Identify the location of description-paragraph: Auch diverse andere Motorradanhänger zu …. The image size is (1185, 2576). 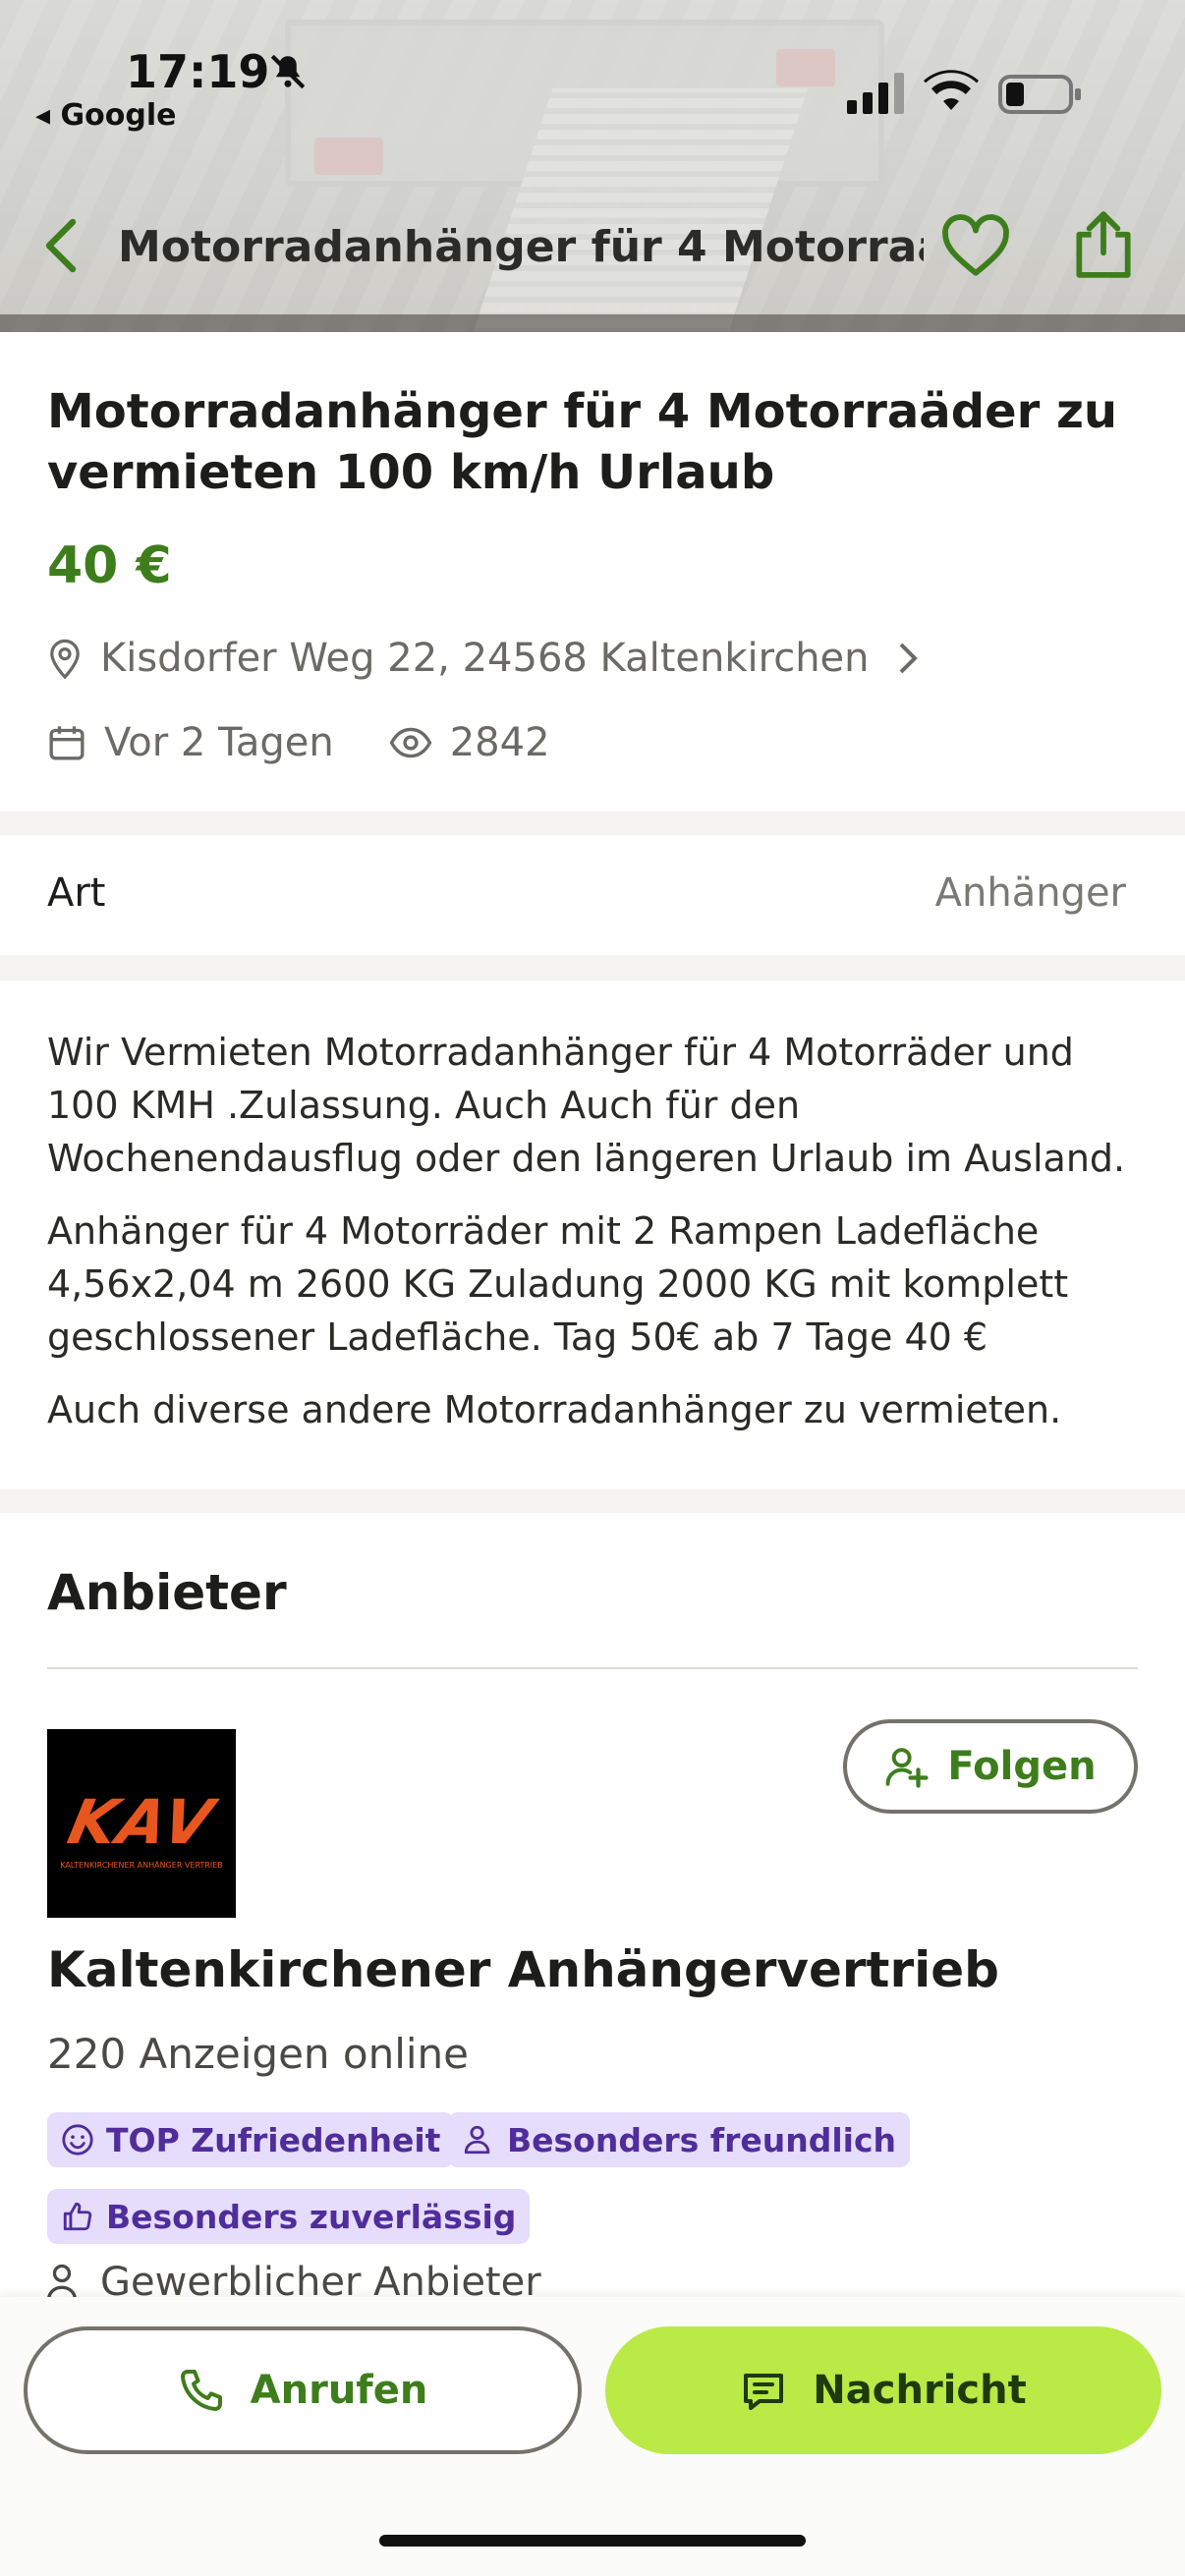
(554, 1409).